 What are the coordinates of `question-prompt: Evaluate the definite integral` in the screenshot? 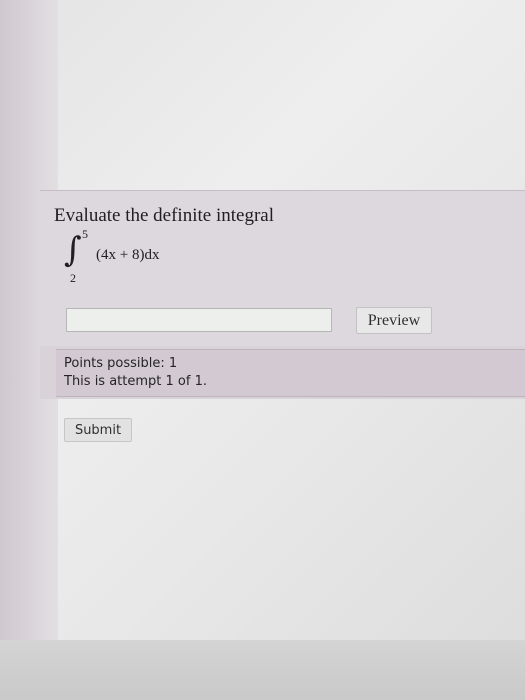 It's located at (164, 215).